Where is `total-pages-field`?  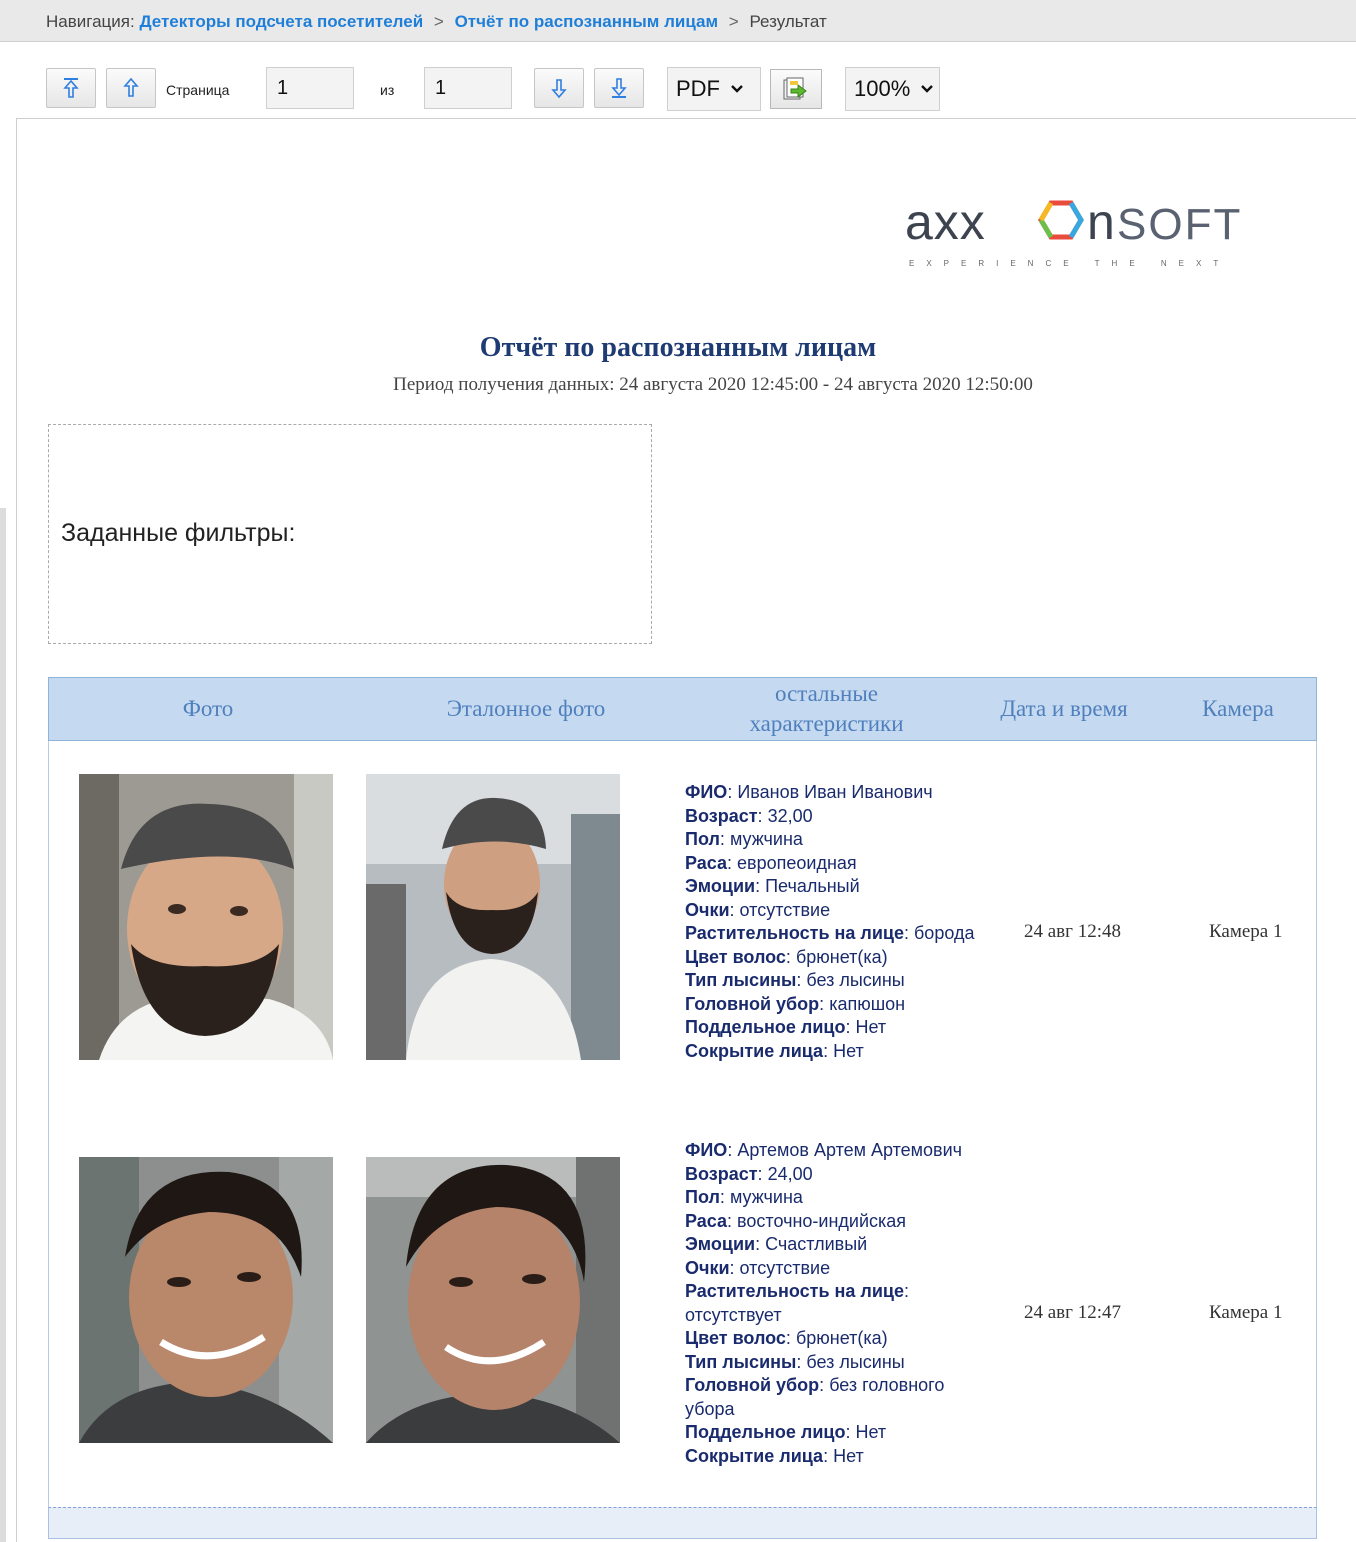 total-pages-field is located at coordinates (468, 88).